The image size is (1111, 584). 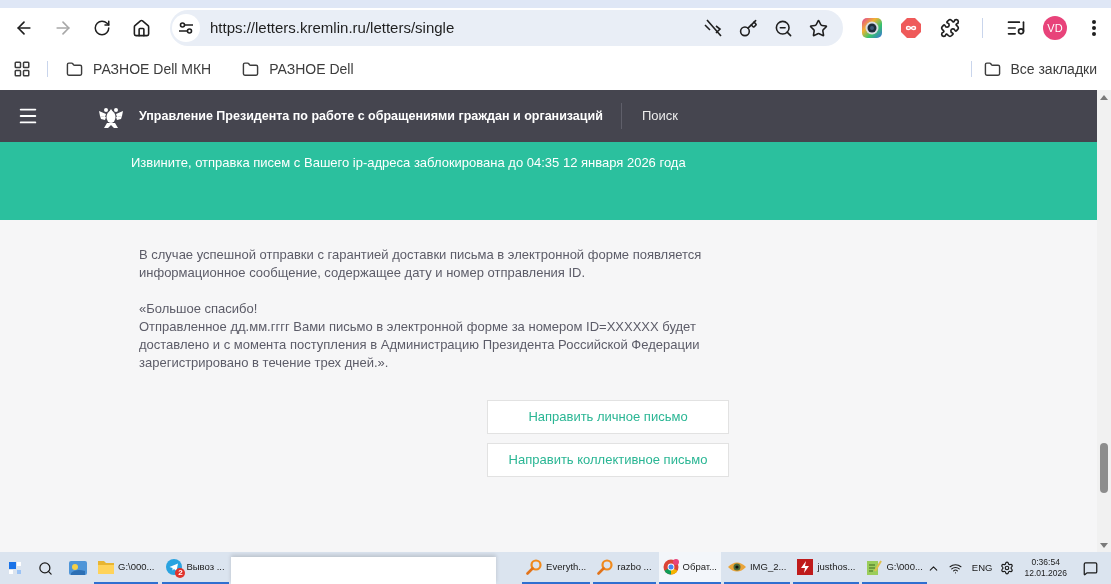 I want to click on scrollbar-thumb, so click(x=1104, y=468).